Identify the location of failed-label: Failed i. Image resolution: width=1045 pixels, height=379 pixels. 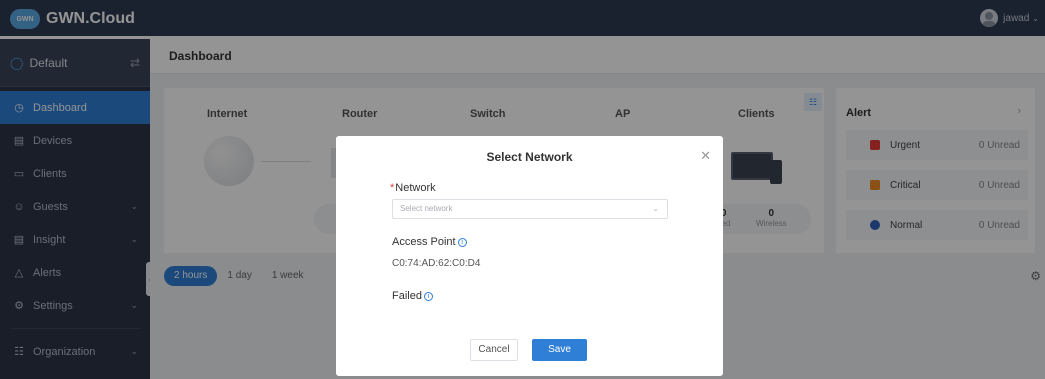
(412, 296).